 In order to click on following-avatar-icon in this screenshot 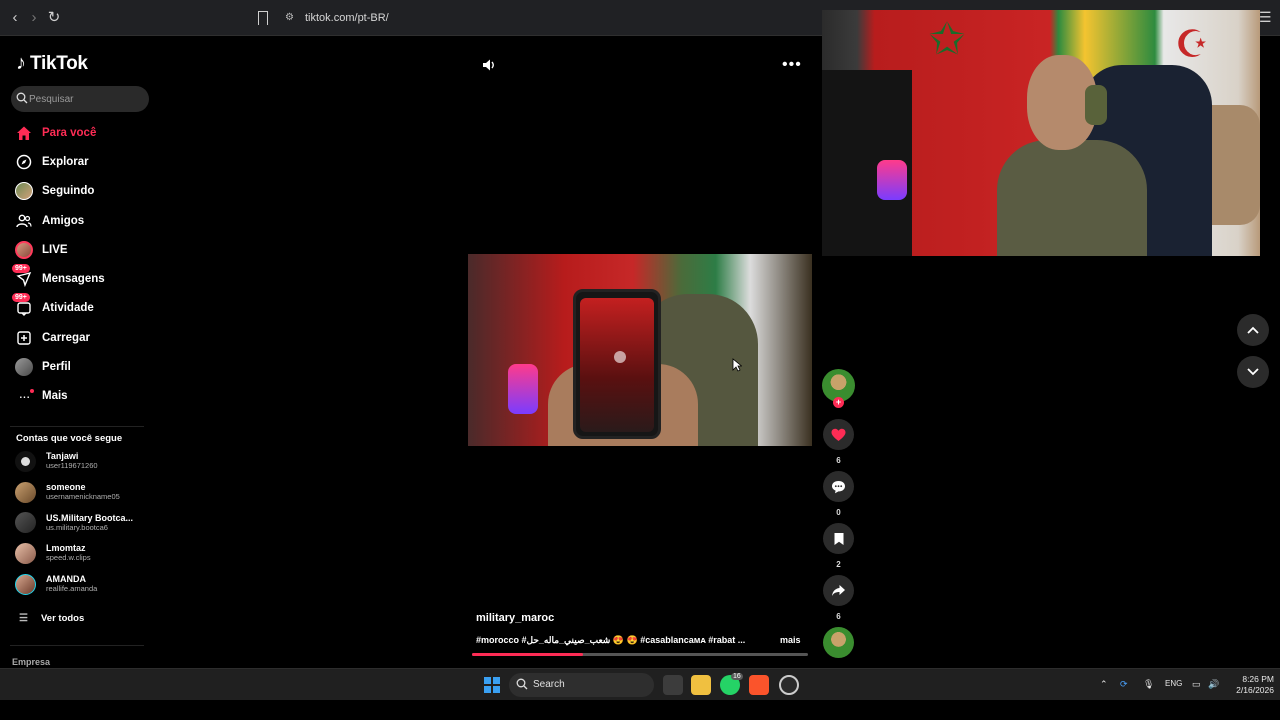, I will do `click(24, 191)`.